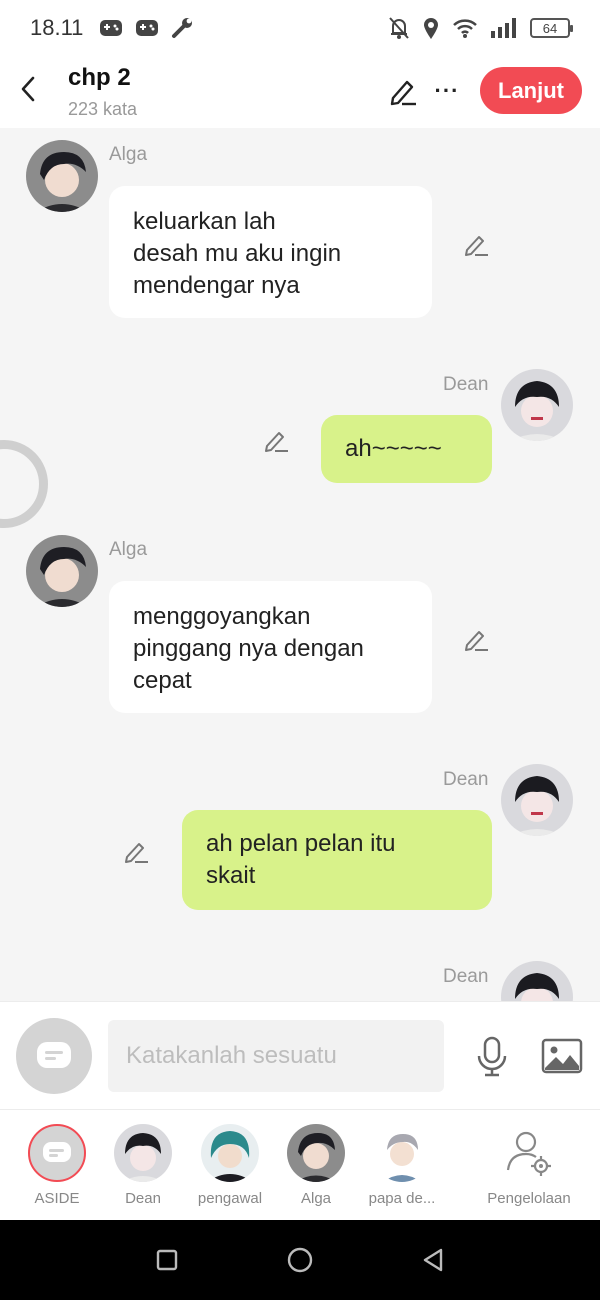 This screenshot has width=600, height=1300. Describe the element at coordinates (393, 448) in the screenshot. I see `message-text: ah~~~~~` at that location.